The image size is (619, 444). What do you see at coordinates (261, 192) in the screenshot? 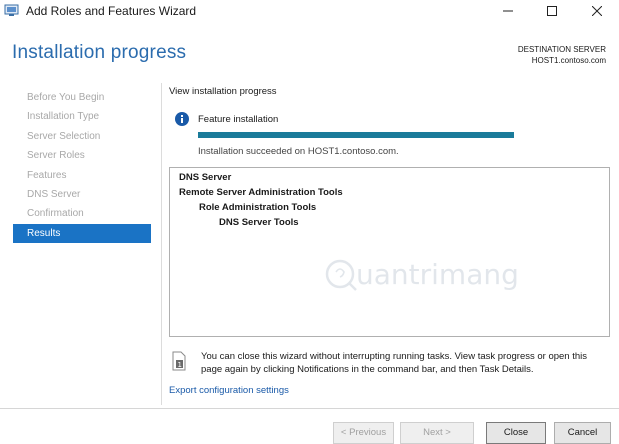
I see `result-item: Remote Server Administration Tools` at bounding box center [261, 192].